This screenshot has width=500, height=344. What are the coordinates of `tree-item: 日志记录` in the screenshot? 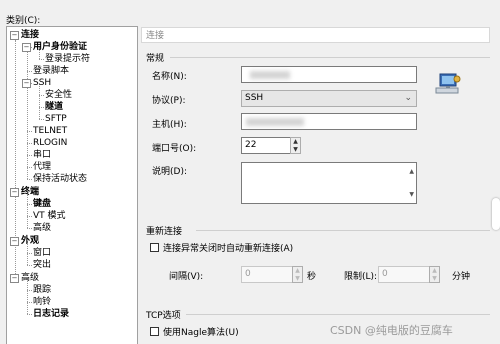 It's located at (51, 314).